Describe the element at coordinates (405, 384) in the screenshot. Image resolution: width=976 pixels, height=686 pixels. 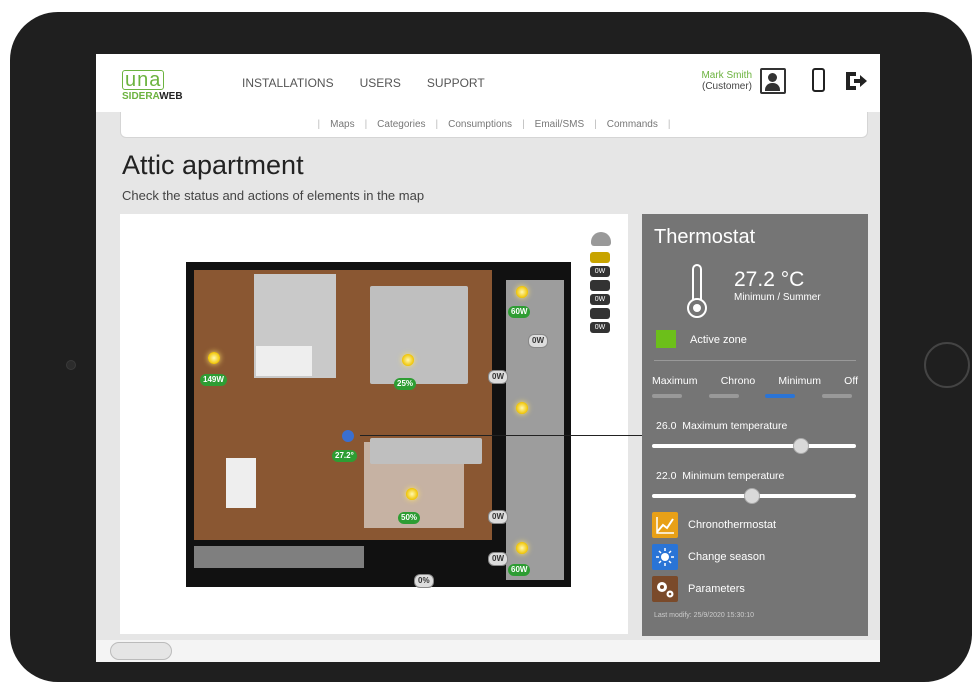
I see `badge-25pct: 25%` at that location.